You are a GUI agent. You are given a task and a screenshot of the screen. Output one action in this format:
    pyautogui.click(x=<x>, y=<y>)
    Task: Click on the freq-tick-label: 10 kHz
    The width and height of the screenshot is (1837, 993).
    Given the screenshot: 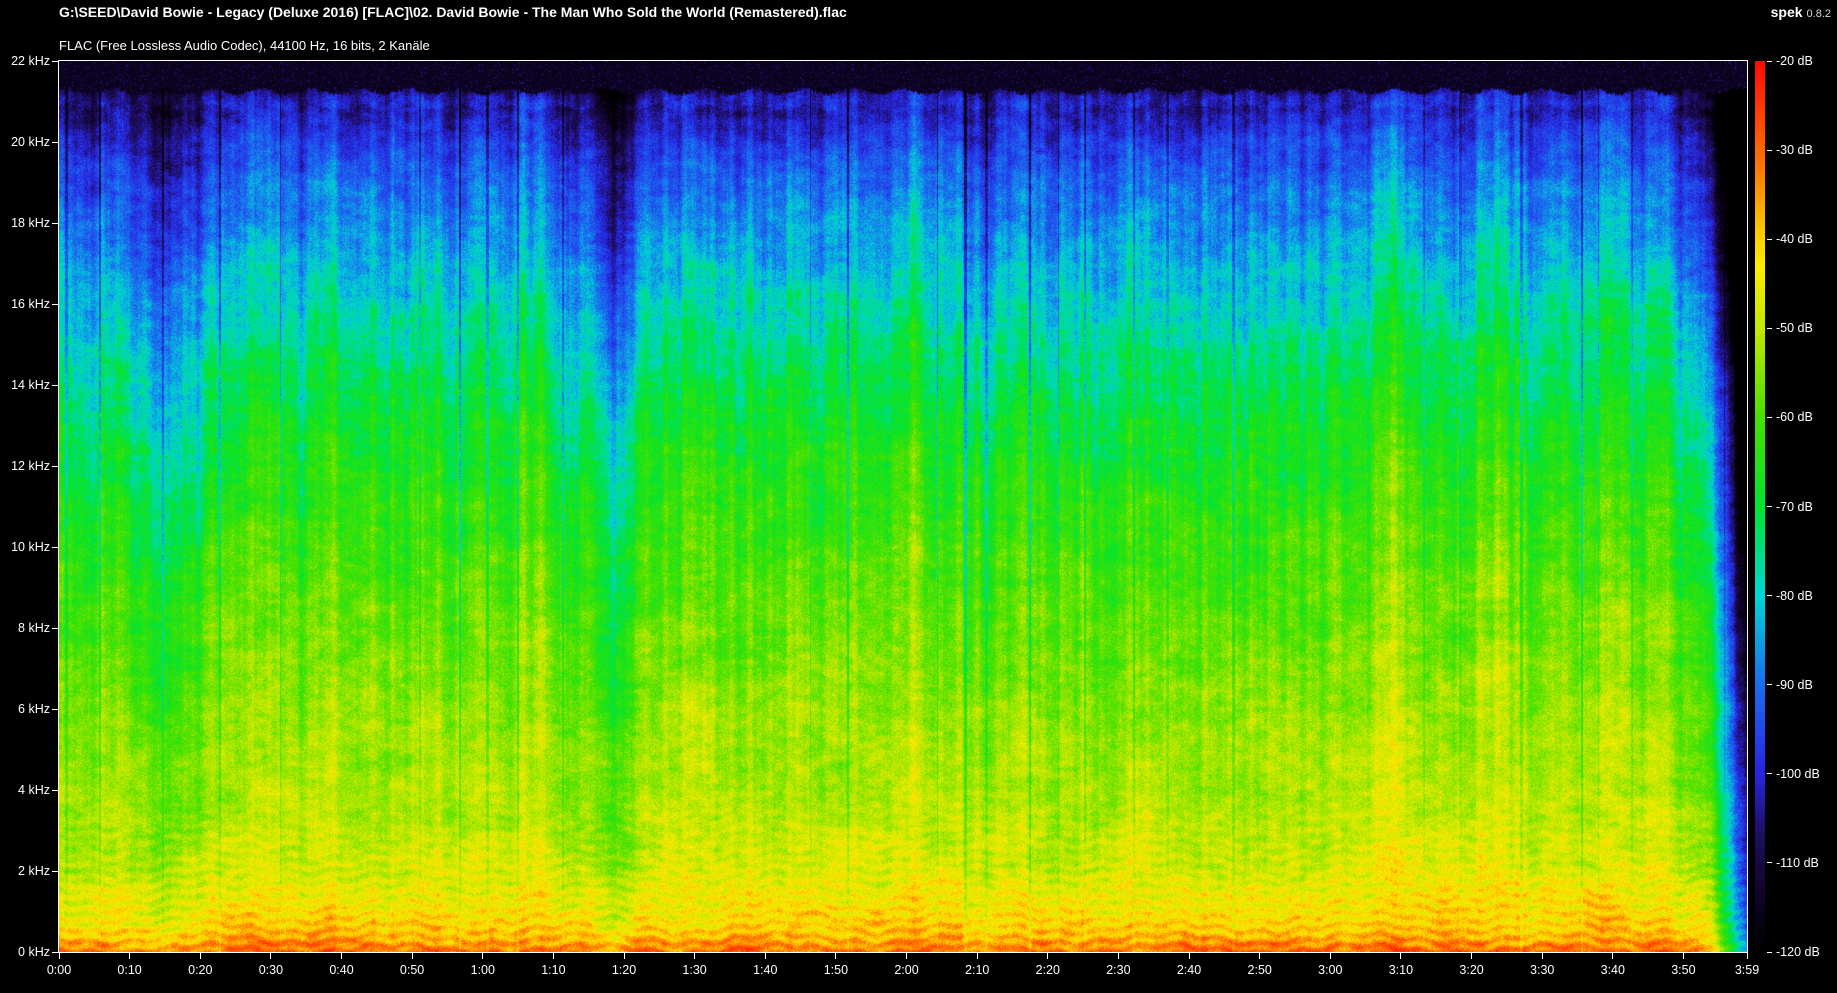 What is the action you would take?
    pyautogui.click(x=30, y=547)
    